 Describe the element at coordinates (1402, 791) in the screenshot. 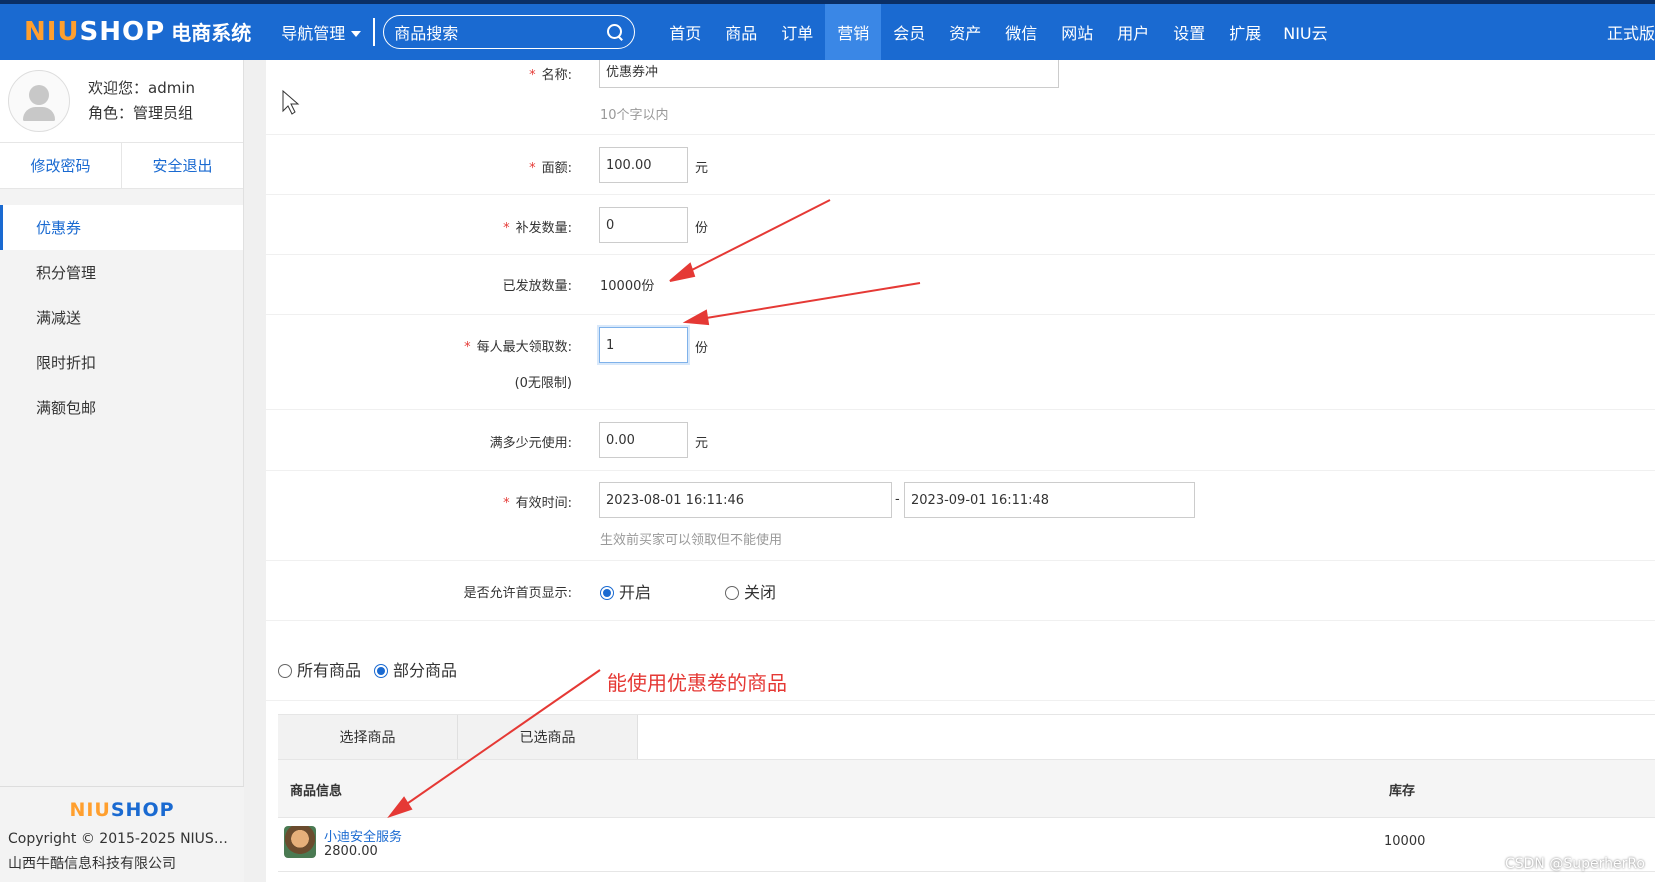

I see `col-stock: 库存` at that location.